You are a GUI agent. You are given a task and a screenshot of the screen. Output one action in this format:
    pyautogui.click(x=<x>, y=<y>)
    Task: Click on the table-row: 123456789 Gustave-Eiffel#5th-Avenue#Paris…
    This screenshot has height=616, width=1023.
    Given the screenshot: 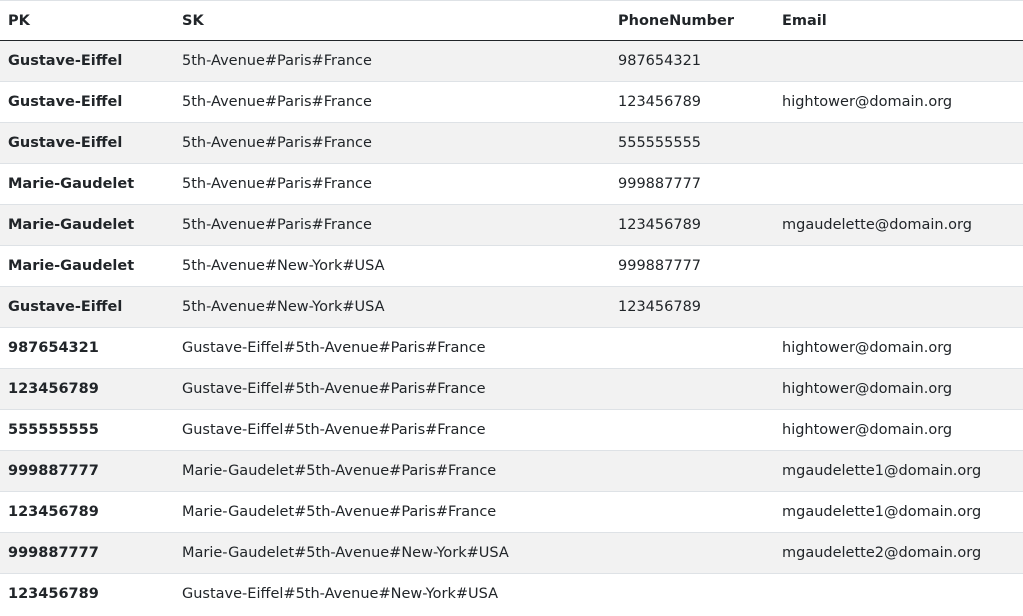 What is the action you would take?
    pyautogui.click(x=511, y=389)
    